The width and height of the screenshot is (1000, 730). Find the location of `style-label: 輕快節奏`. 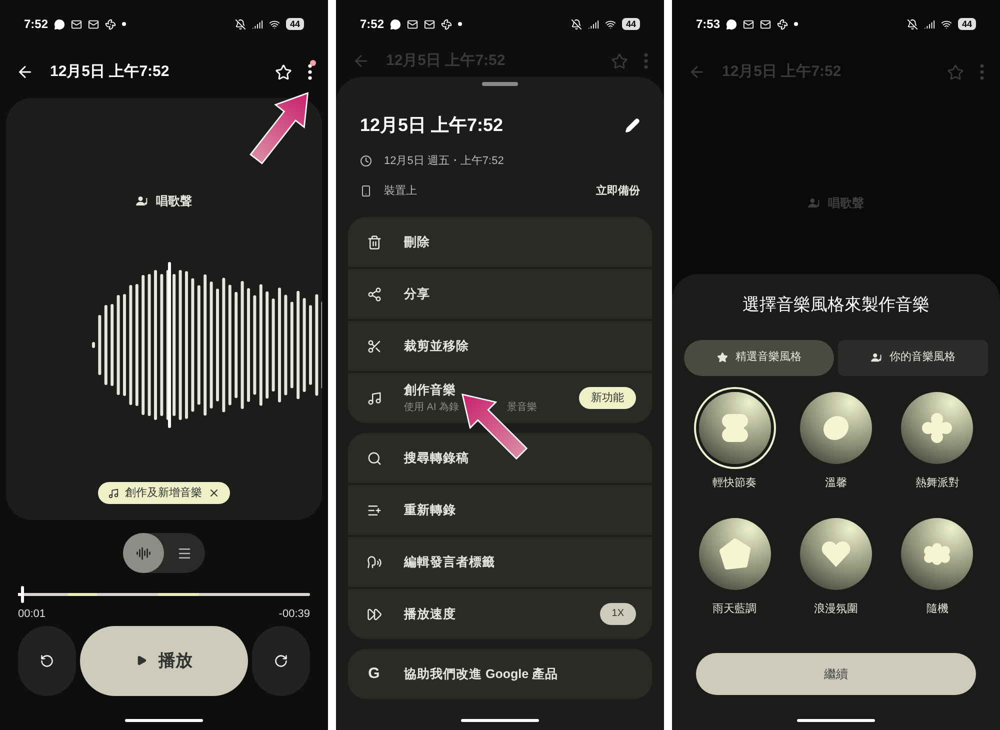

style-label: 輕快節奏 is located at coordinates (734, 483).